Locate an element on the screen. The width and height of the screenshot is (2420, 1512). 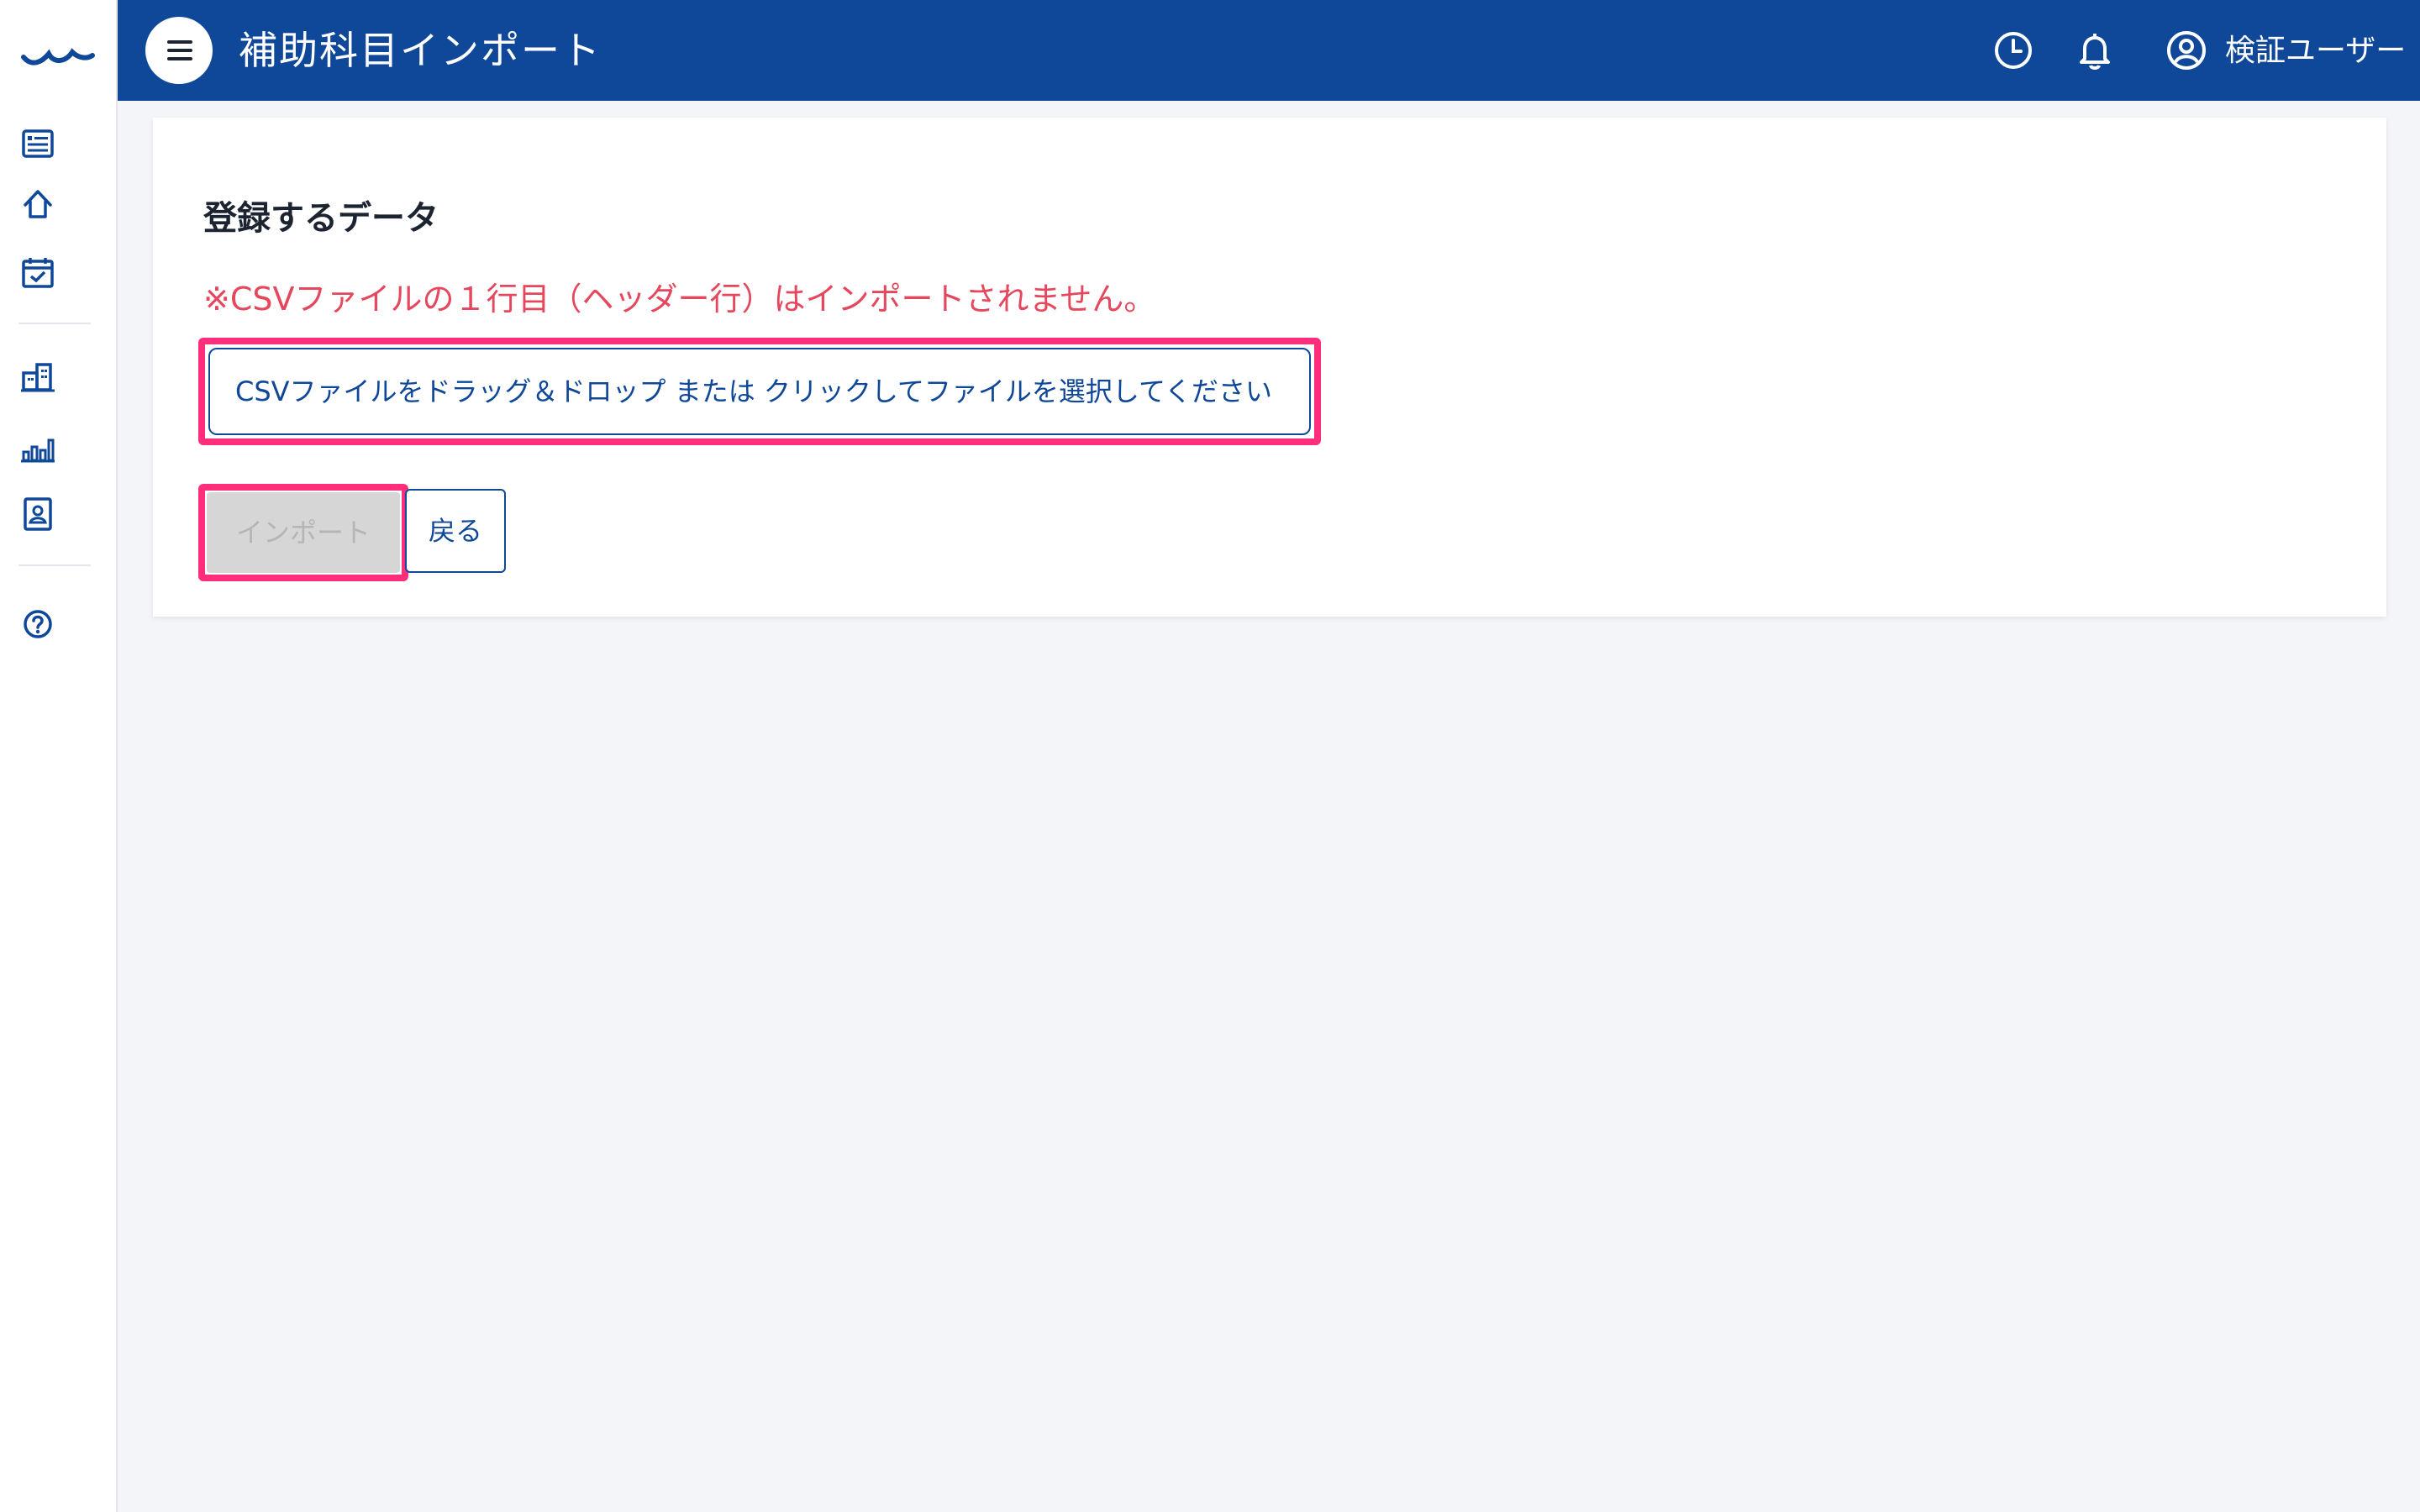
user-account-icon is located at coordinates (2186, 50).